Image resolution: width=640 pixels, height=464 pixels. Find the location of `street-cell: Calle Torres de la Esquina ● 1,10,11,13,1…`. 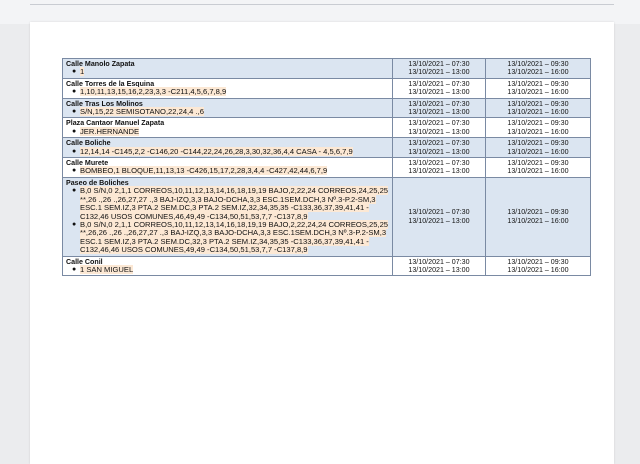

street-cell: Calle Torres de la Esquina ● 1,10,11,13,1… is located at coordinates (227, 88).